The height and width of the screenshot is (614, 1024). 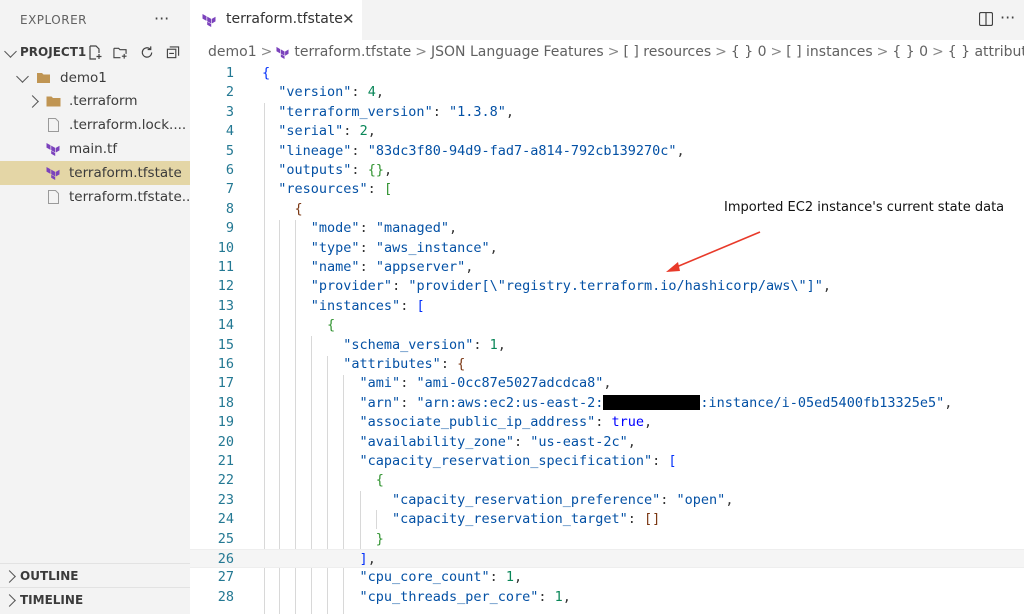 I want to click on breadcrumb-item: JSON Language Features, so click(x=517, y=52).